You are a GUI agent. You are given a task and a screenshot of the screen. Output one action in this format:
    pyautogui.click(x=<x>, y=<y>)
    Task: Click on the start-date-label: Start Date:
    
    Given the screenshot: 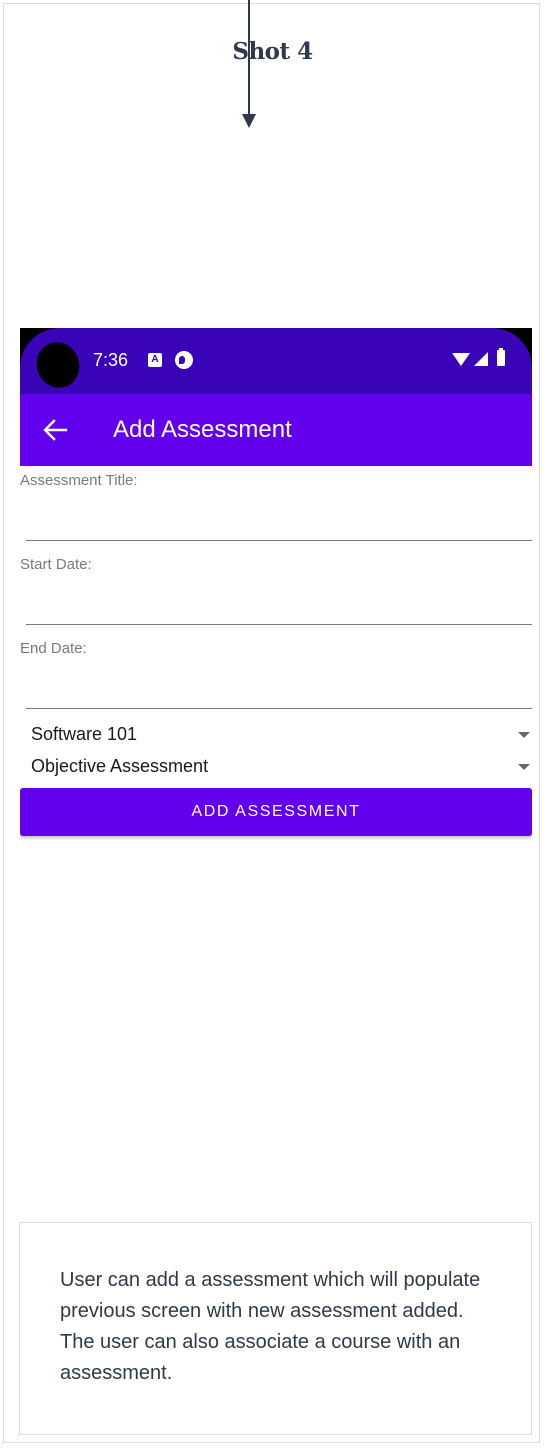 What is the action you would take?
    pyautogui.click(x=56, y=564)
    